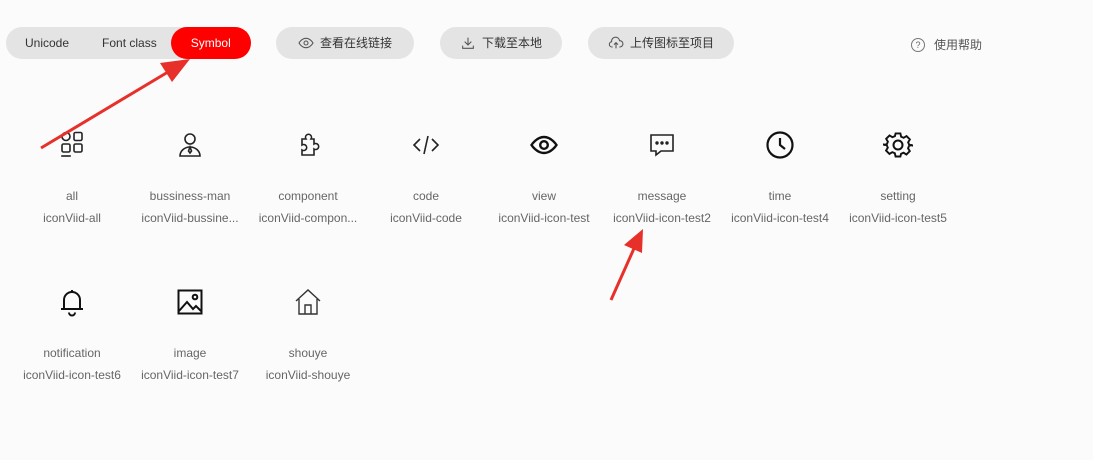  What do you see at coordinates (310, 144) in the screenshot?
I see `puzzle-icon` at bounding box center [310, 144].